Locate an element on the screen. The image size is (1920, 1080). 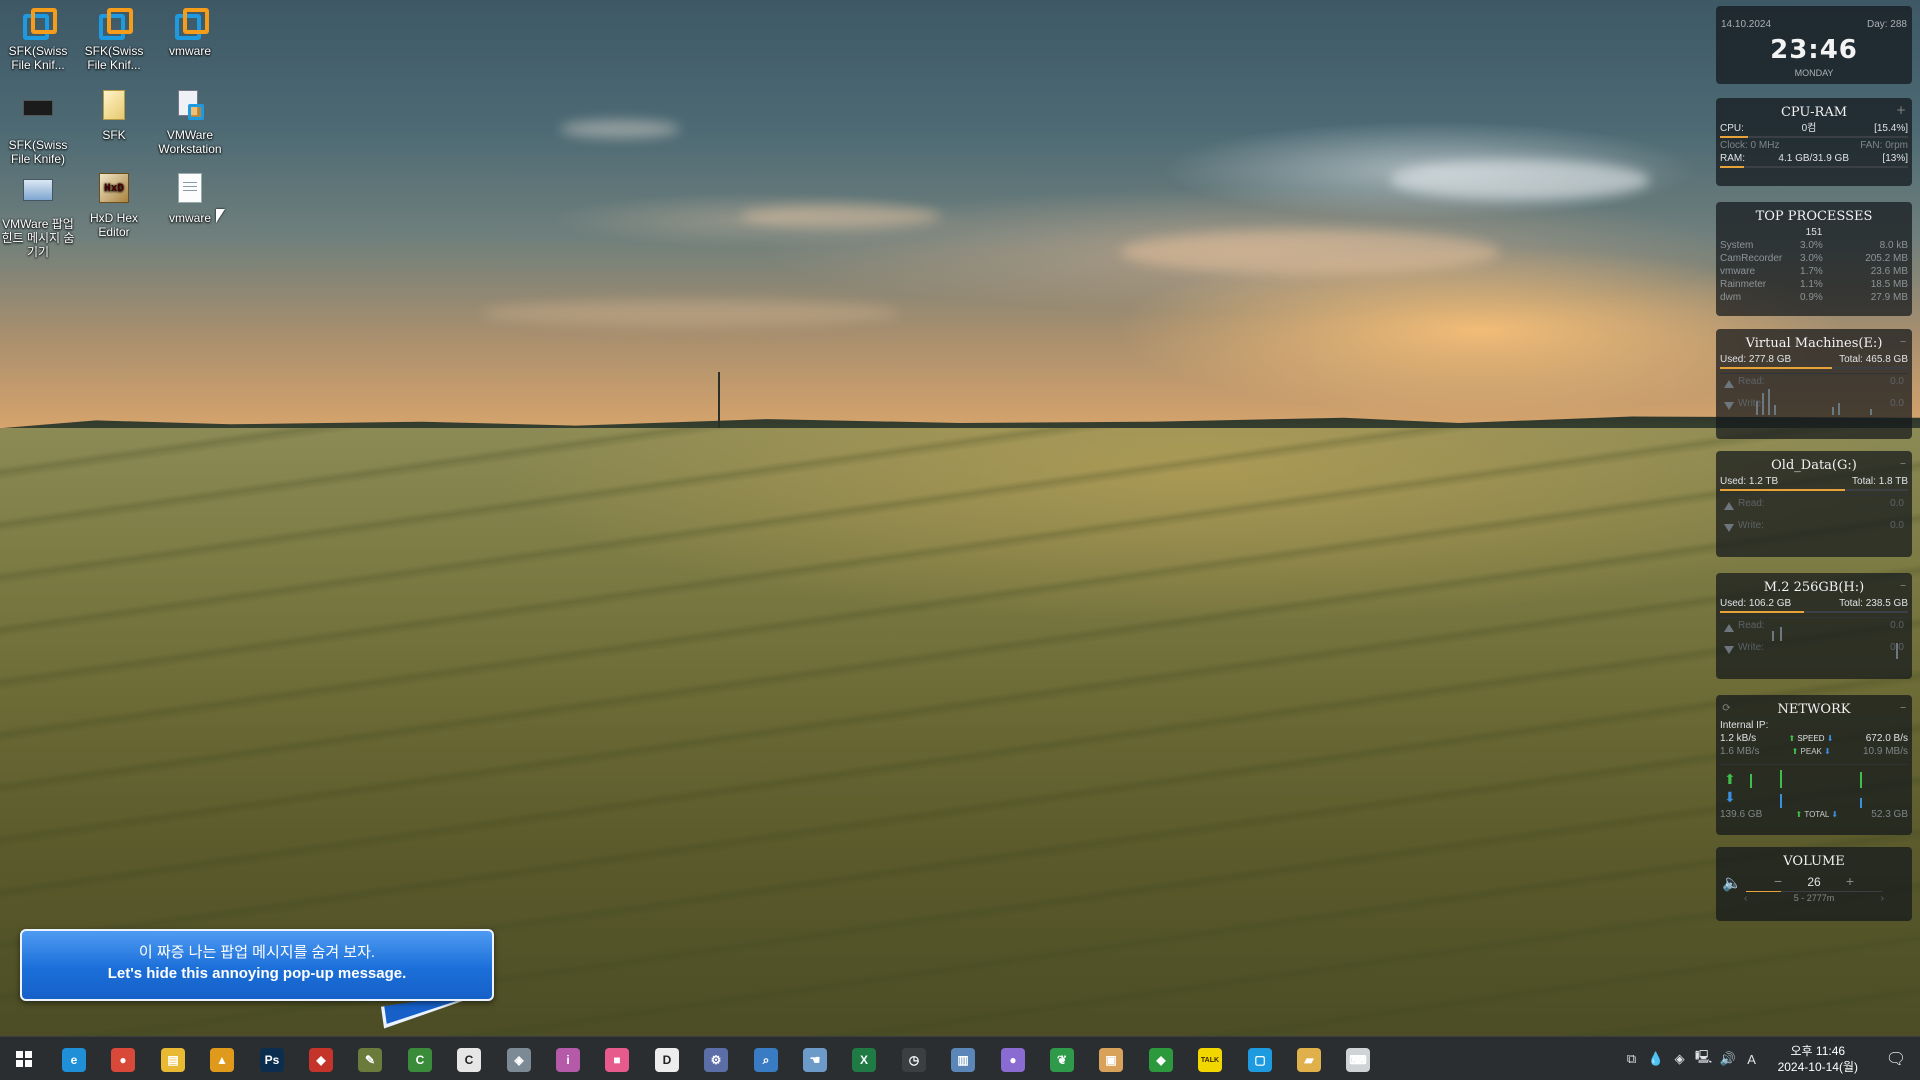
taskbar-app-app-notes: ▥ is located at coordinates (963, 1060).